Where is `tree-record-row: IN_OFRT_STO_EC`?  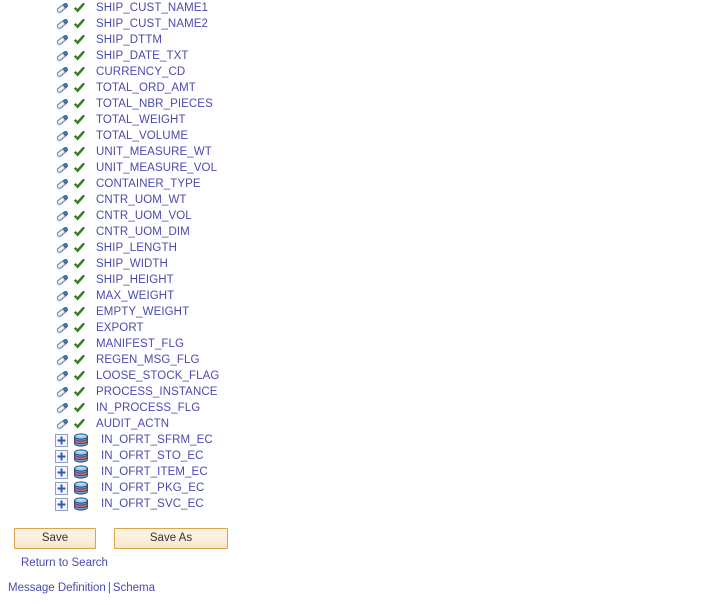
tree-record-row: IN_OFRT_STO_EC is located at coordinates (362, 456).